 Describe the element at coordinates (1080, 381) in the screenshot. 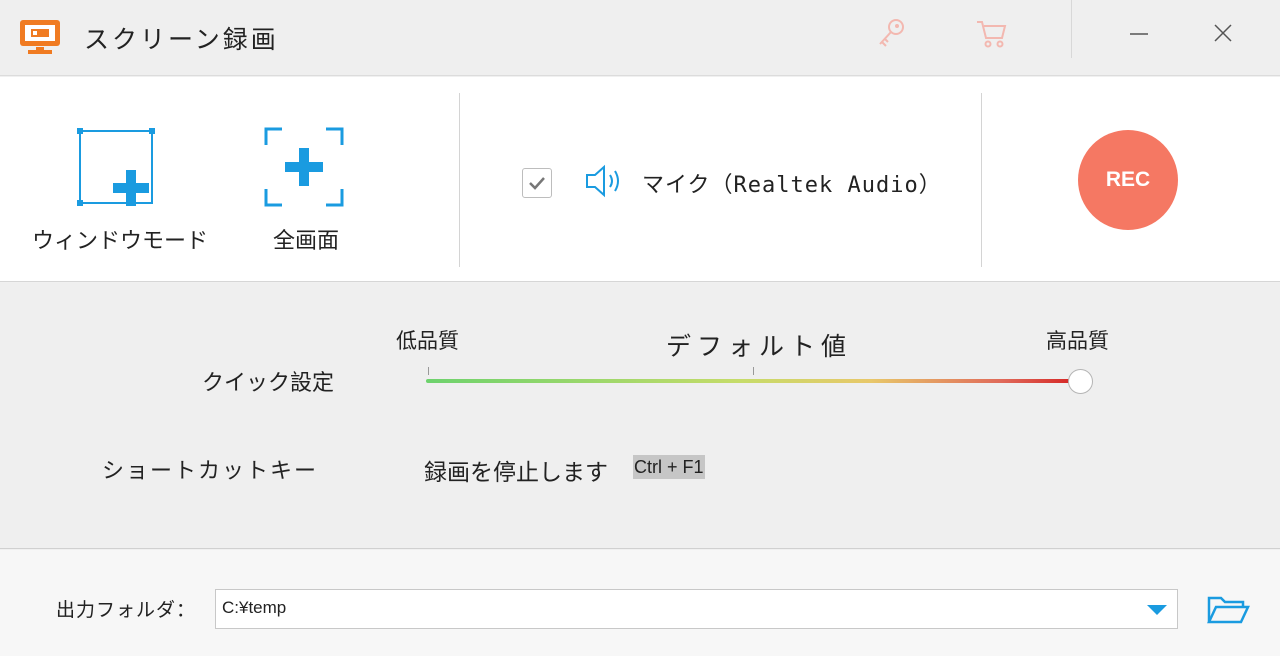

I see `quality-slider-thumb` at that location.